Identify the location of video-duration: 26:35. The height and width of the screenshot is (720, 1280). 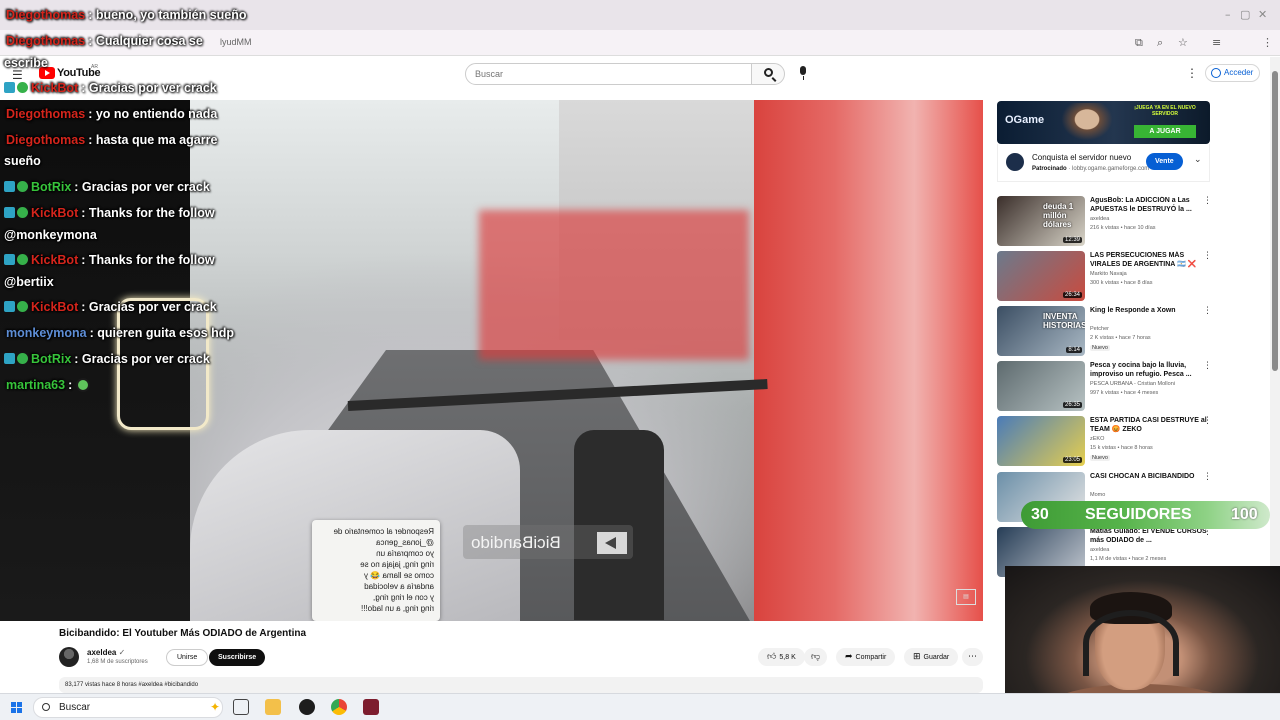
(1072, 405).